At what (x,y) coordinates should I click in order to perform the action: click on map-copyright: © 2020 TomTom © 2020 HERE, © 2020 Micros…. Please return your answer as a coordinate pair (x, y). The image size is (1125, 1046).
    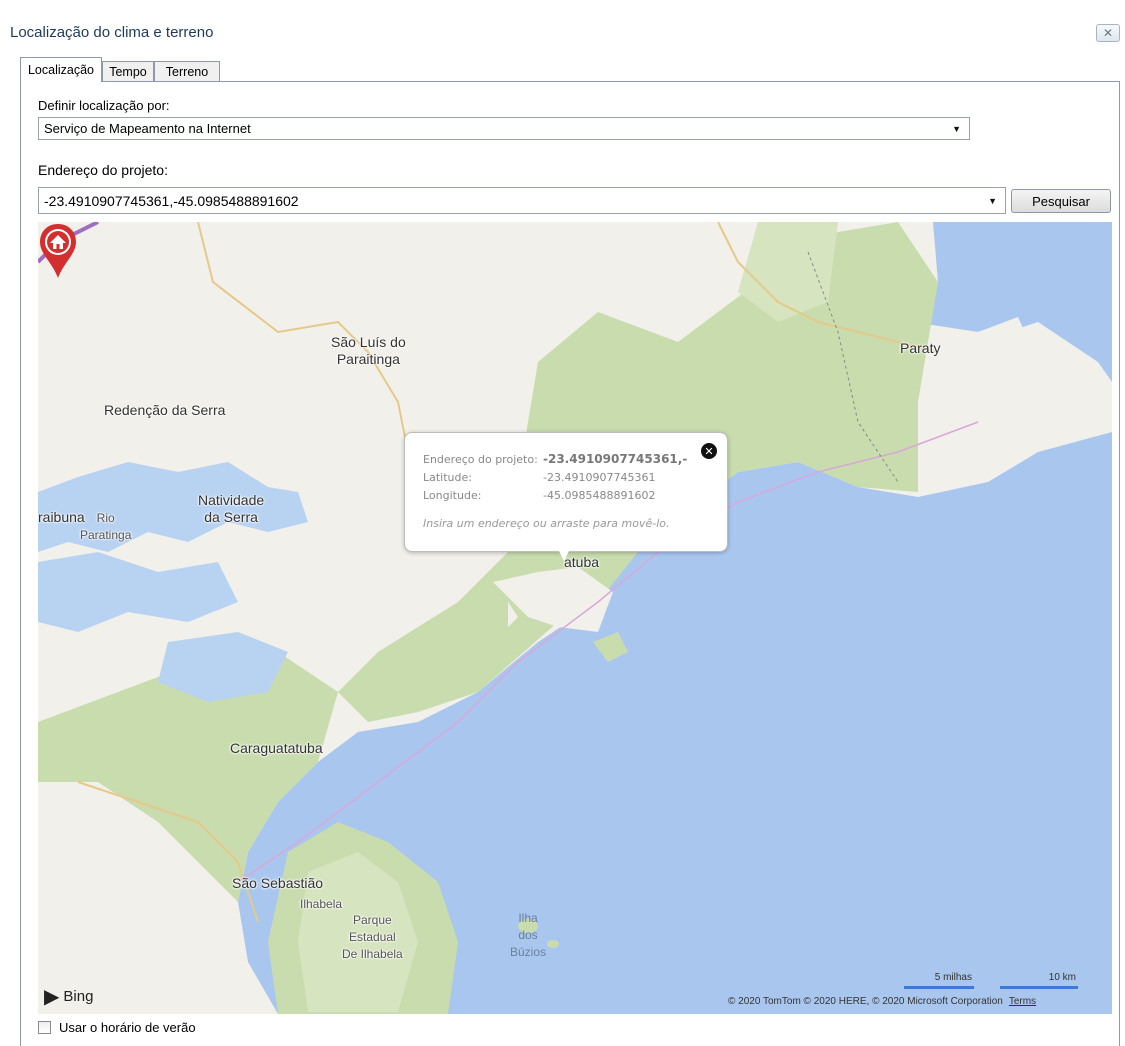
    Looking at the image, I should click on (882, 1001).